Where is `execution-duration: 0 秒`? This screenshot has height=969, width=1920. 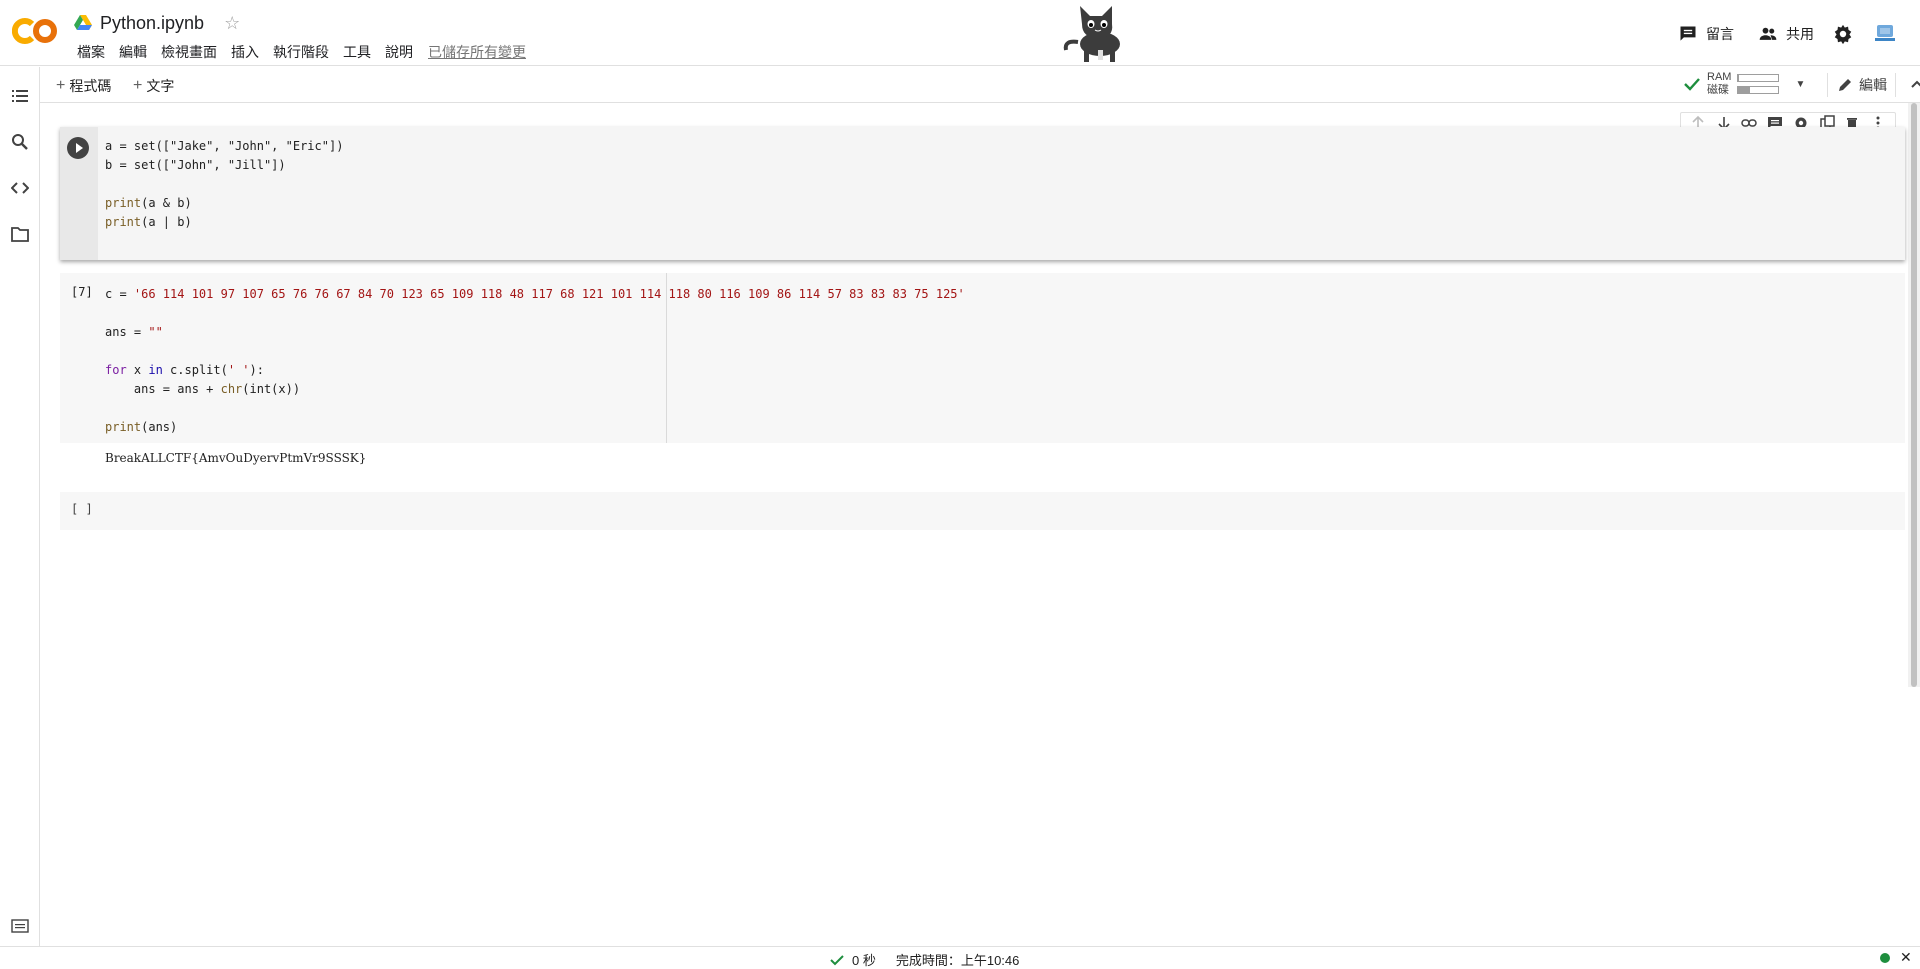 execution-duration: 0 秒 is located at coordinates (864, 960).